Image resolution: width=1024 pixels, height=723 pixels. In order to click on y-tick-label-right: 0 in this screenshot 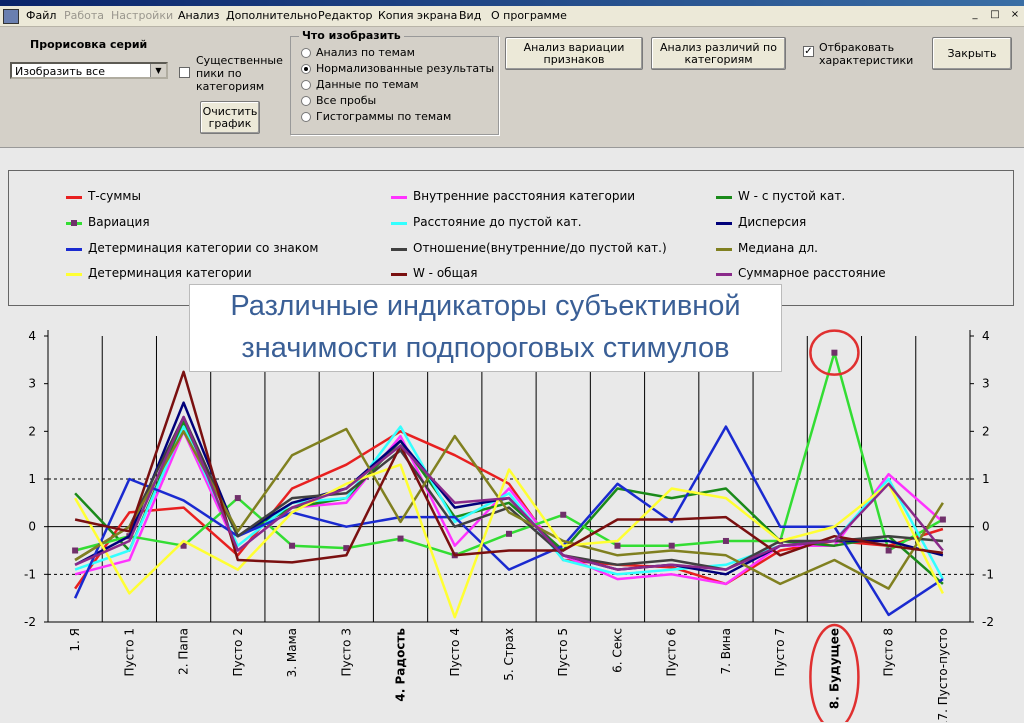, I will do `click(986, 527)`.